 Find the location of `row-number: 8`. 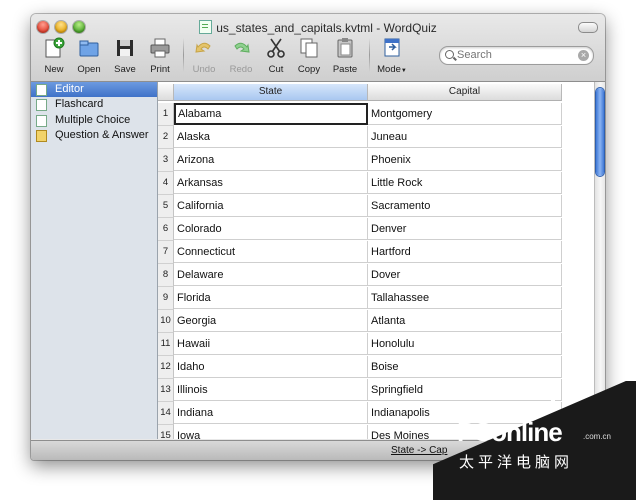

row-number: 8 is located at coordinates (166, 275).